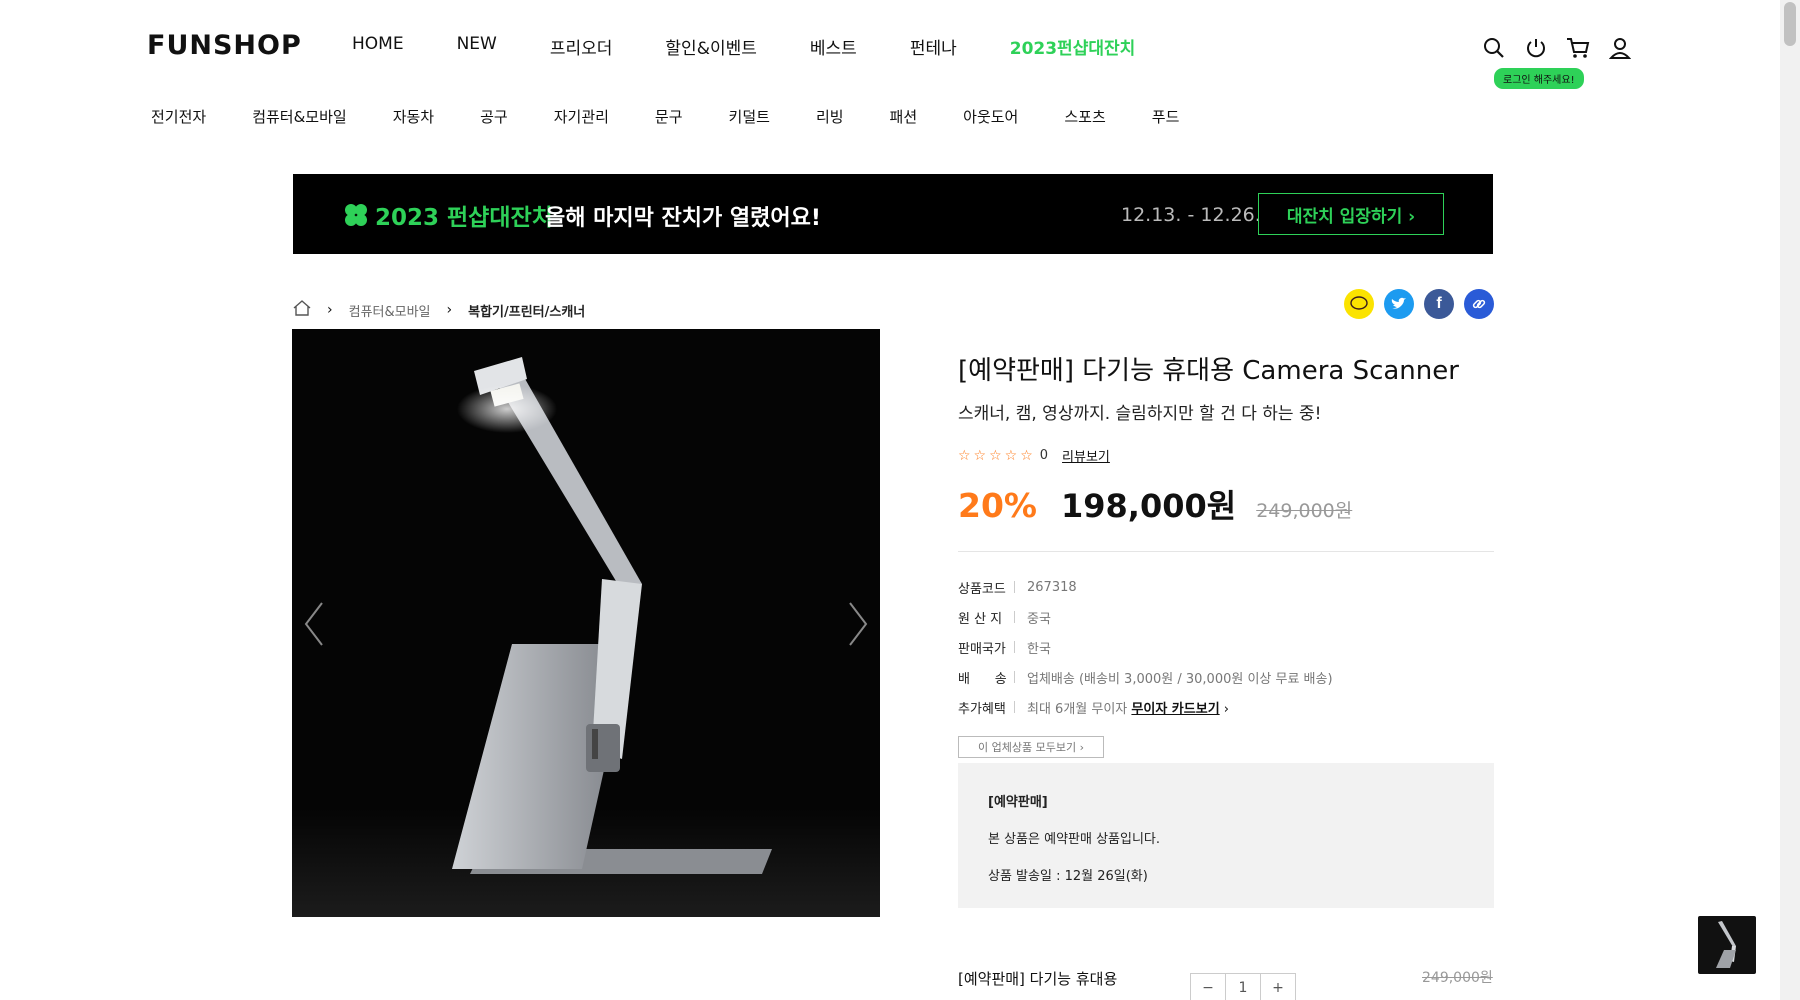 The width and height of the screenshot is (1800, 1000). Describe the element at coordinates (581, 46) in the screenshot. I see `nav-preorder: 프리오더` at that location.